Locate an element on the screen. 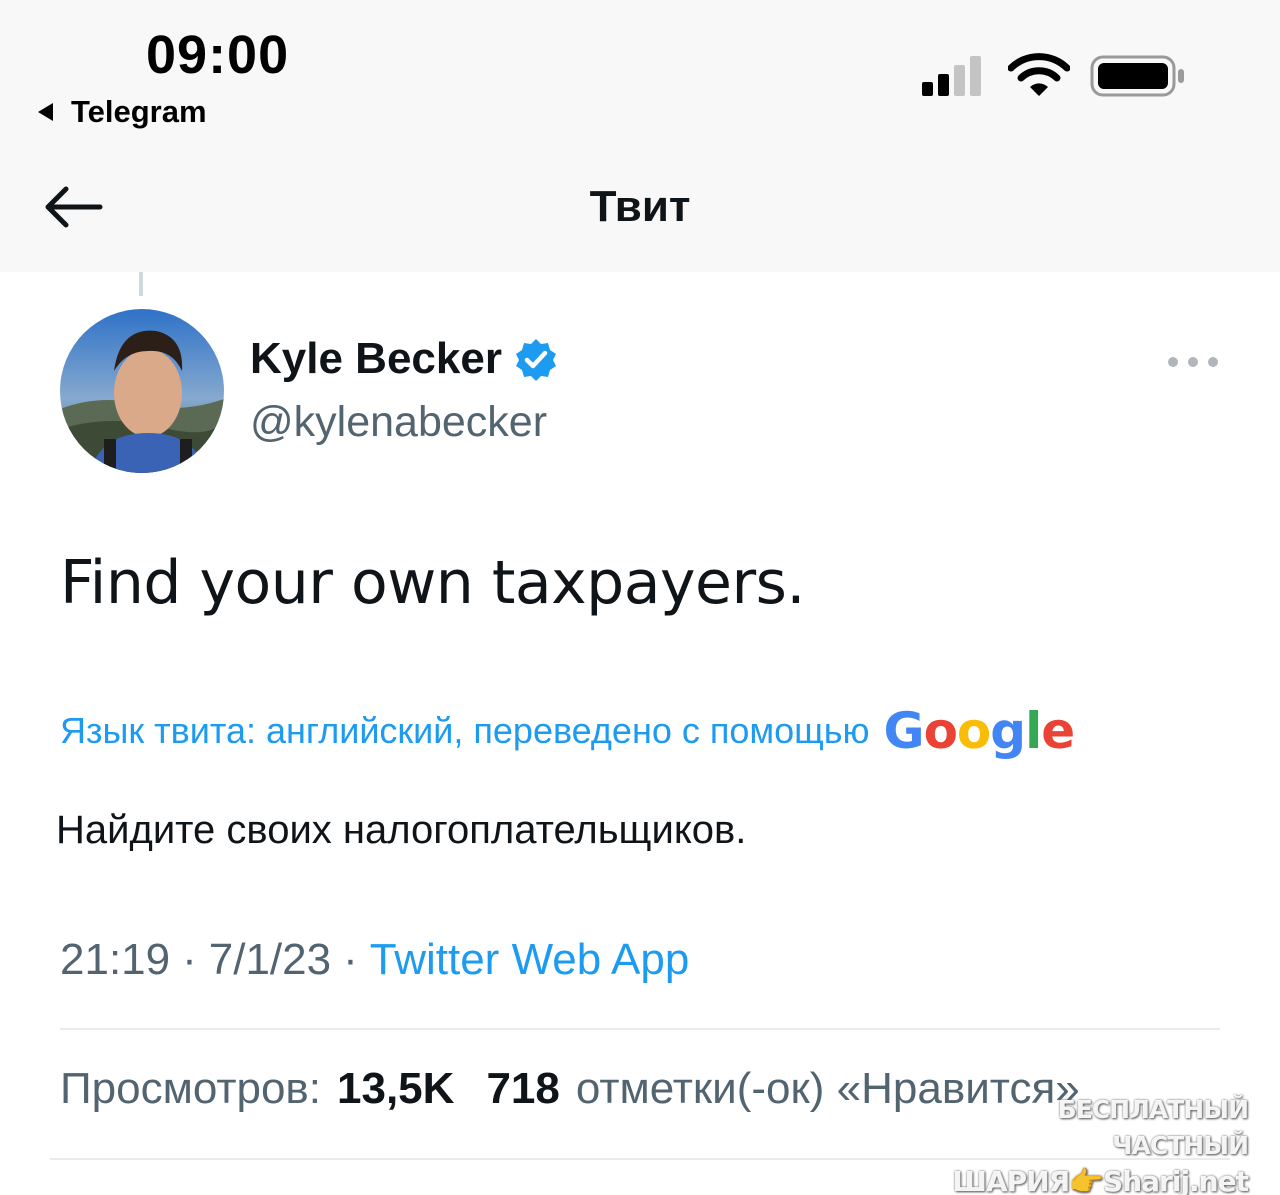  more-options-icon is located at coordinates (1193, 362).